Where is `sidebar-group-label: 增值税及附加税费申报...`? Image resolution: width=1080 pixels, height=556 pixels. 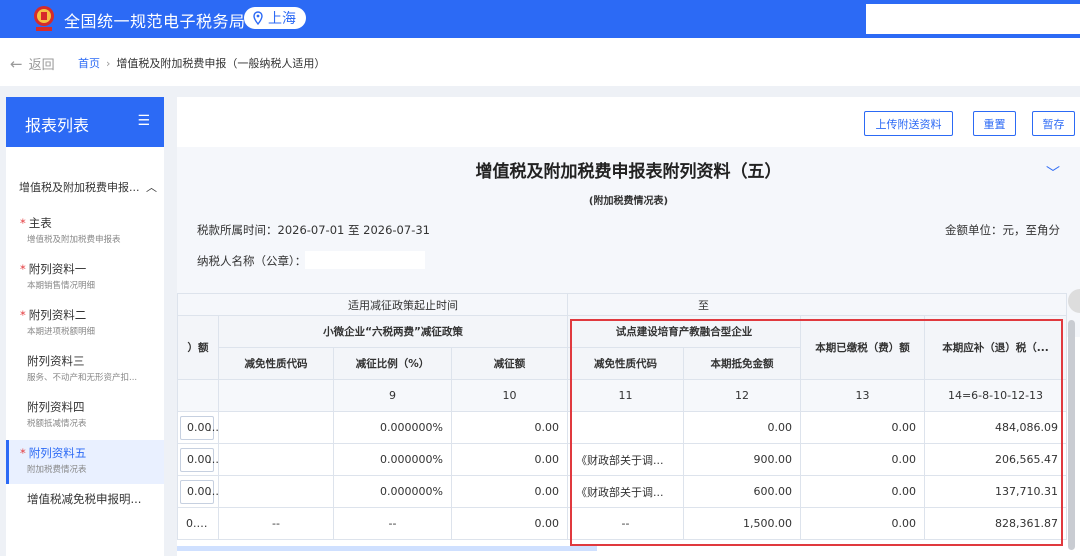 sidebar-group-label: 增值税及附加税费申报... is located at coordinates (79, 187).